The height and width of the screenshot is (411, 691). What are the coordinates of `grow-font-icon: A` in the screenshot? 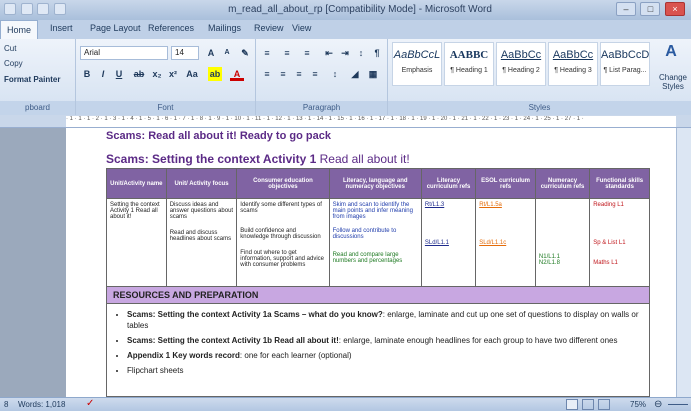 It's located at (211, 53).